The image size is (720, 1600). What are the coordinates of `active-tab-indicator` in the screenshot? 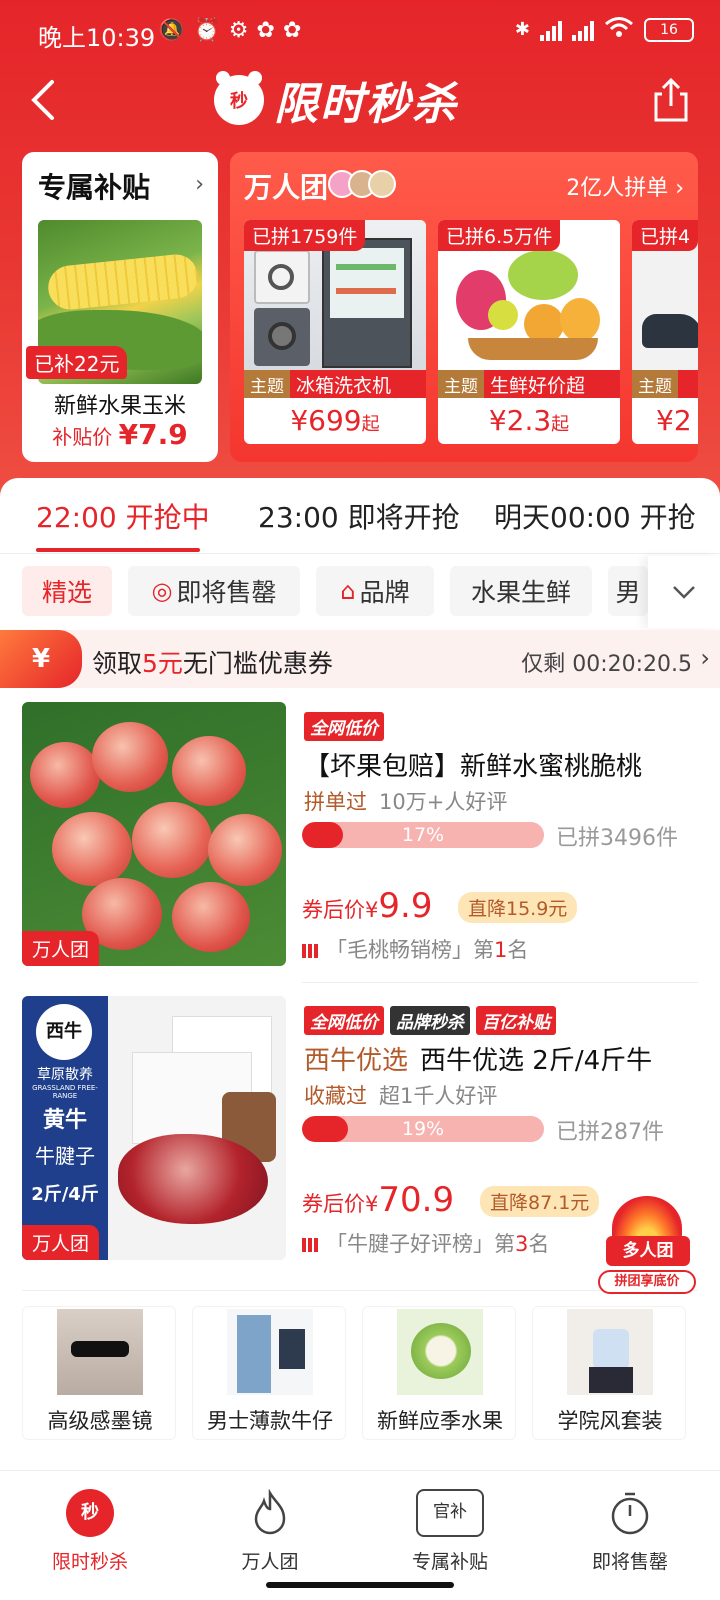 It's located at (118, 550).